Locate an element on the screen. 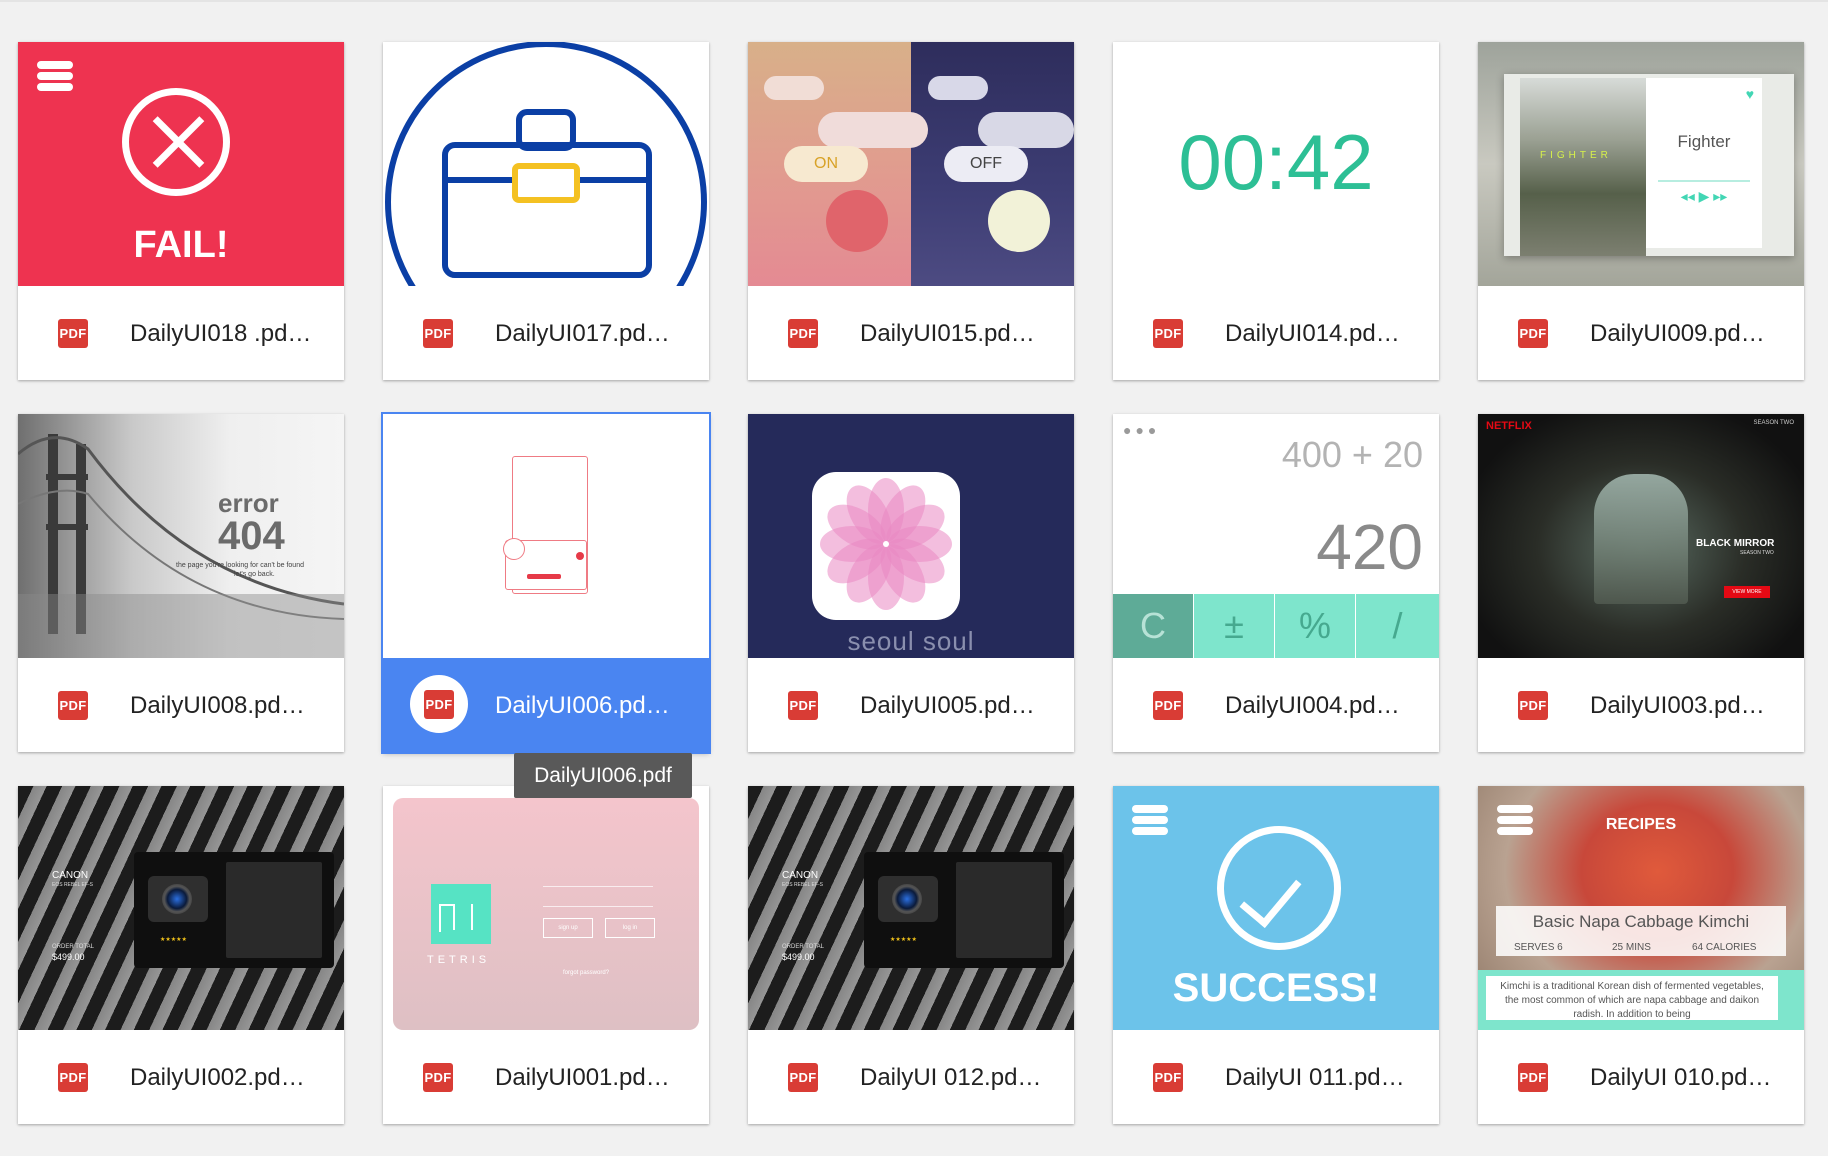 Image resolution: width=1828 pixels, height=1156 pixels. show-subtitle: SEASON TWO is located at coordinates (1757, 553).